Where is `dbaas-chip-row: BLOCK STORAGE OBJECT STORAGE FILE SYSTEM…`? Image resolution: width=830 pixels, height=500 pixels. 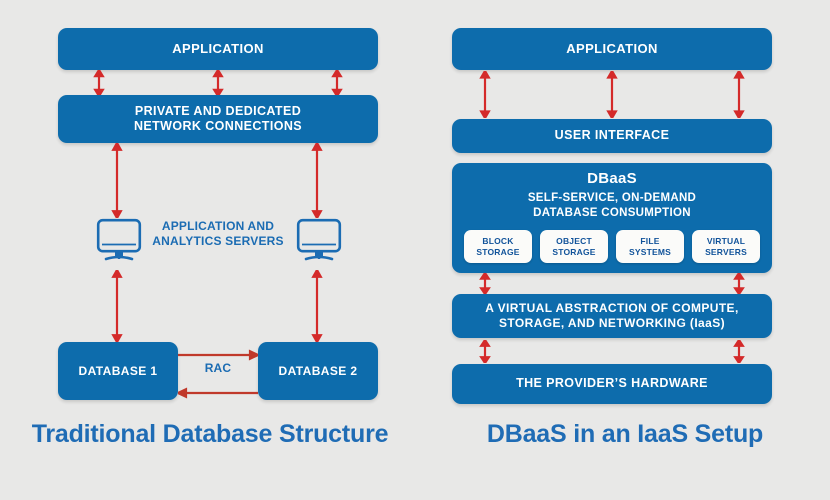 dbaas-chip-row: BLOCK STORAGE OBJECT STORAGE FILE SYSTEM… is located at coordinates (612, 247).